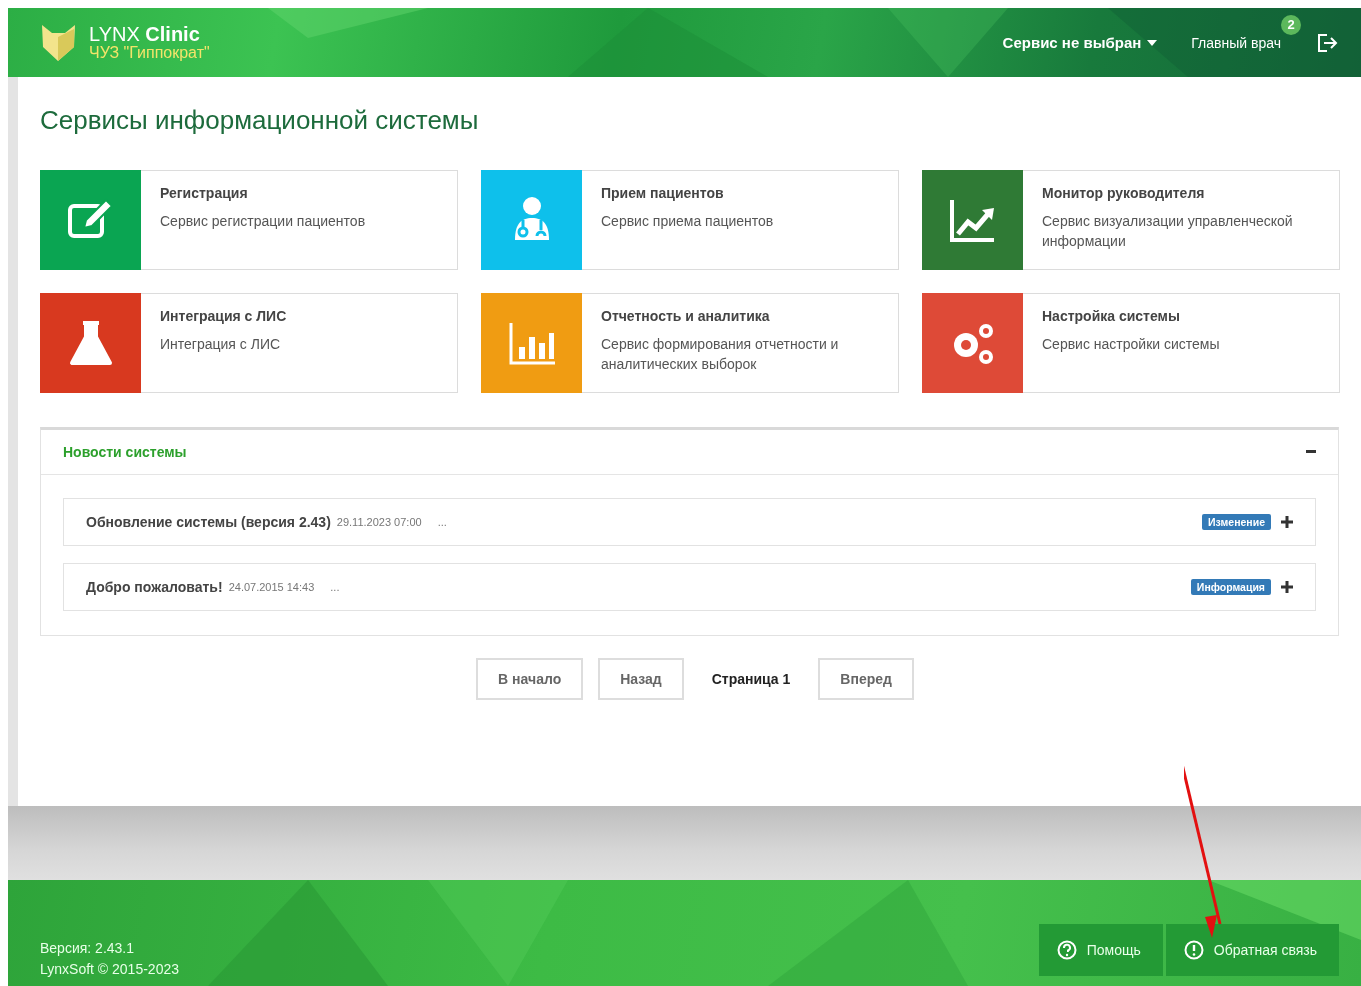 Image resolution: width=1361 pixels, height=986 pixels. Describe the element at coordinates (260, 120) in the screenshot. I see `page-title: Сервисы информационной системы` at that location.